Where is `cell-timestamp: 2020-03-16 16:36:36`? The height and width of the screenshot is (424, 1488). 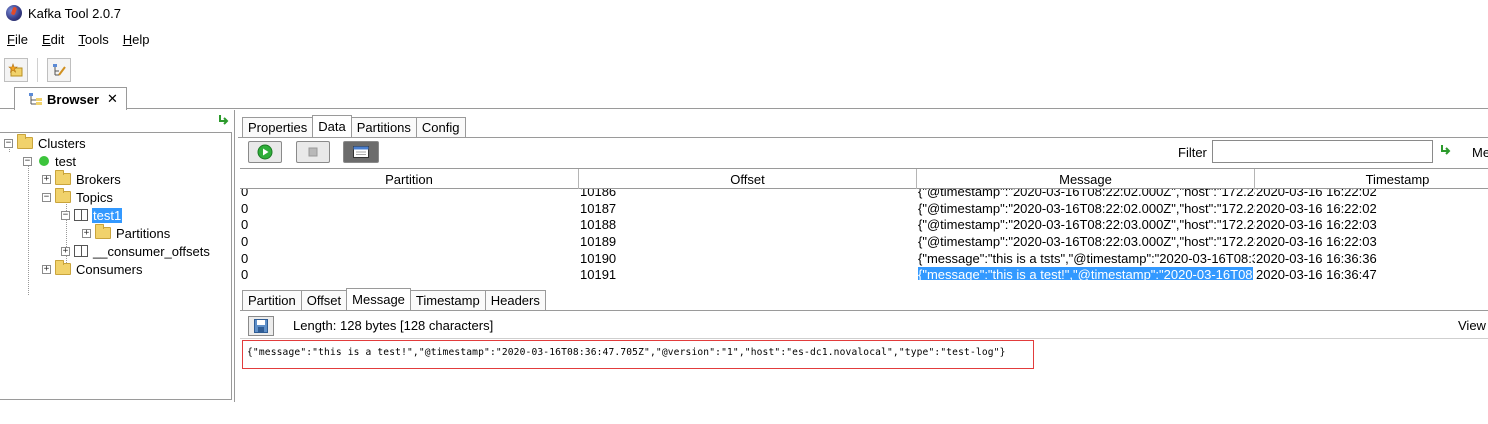
cell-timestamp: 2020-03-16 16:36:36 is located at coordinates (1316, 258).